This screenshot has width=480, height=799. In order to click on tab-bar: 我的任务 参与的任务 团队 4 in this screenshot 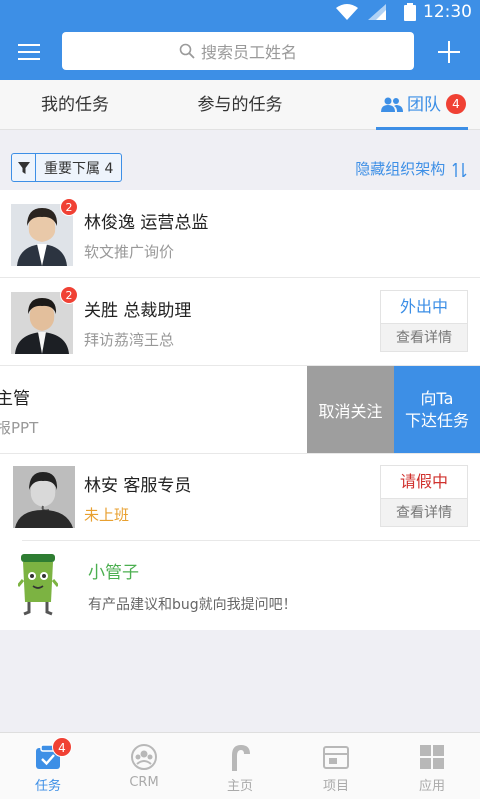, I will do `click(240, 105)`.